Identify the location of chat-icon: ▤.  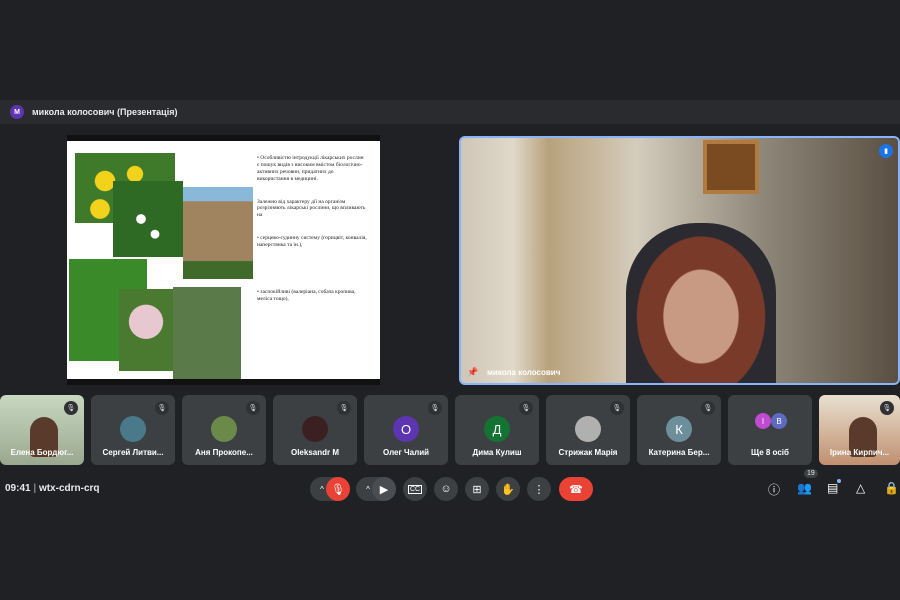
(832, 488).